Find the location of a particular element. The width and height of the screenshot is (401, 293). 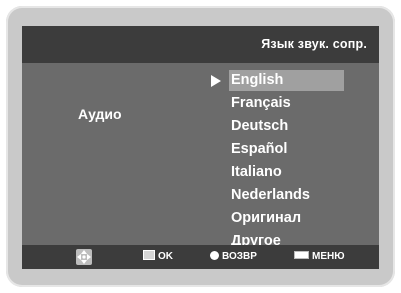

language-option-label: Оригинал is located at coordinates (266, 218).